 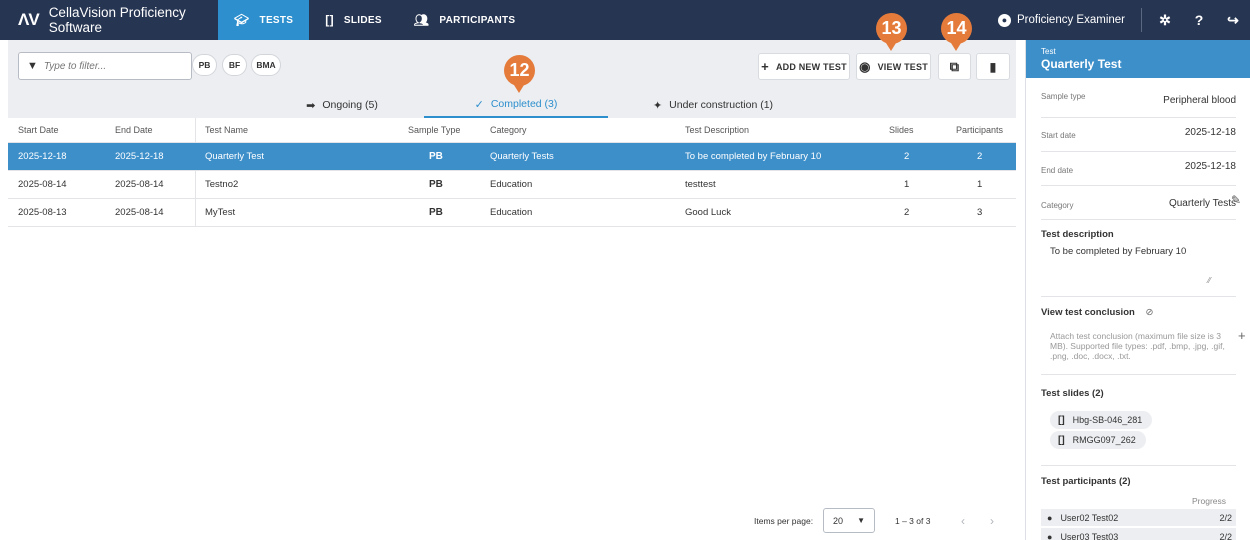 I want to click on cell-slides: 1, so click(x=907, y=184).